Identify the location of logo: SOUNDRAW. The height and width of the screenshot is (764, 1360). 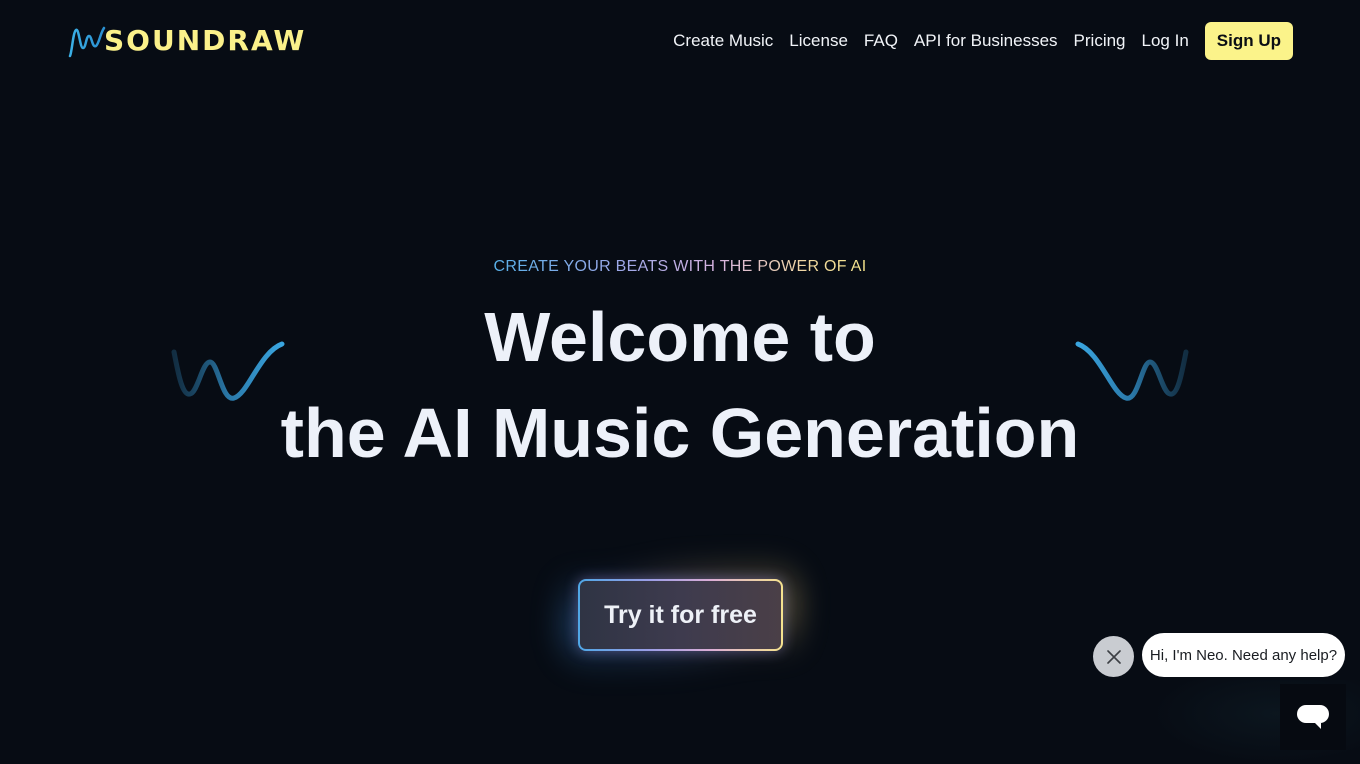
(186, 41).